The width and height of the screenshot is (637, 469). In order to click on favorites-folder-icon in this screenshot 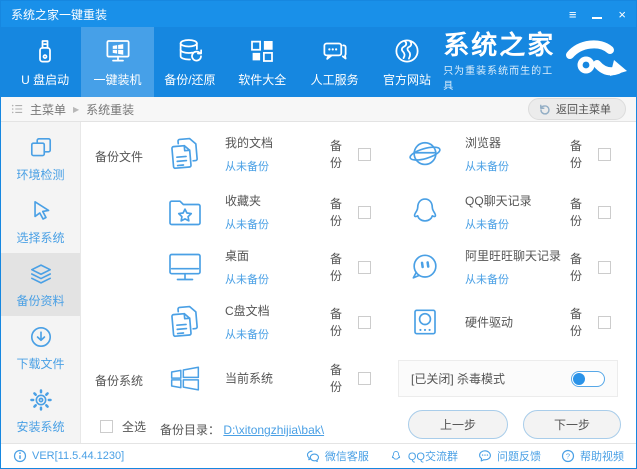, I will do `click(185, 212)`.